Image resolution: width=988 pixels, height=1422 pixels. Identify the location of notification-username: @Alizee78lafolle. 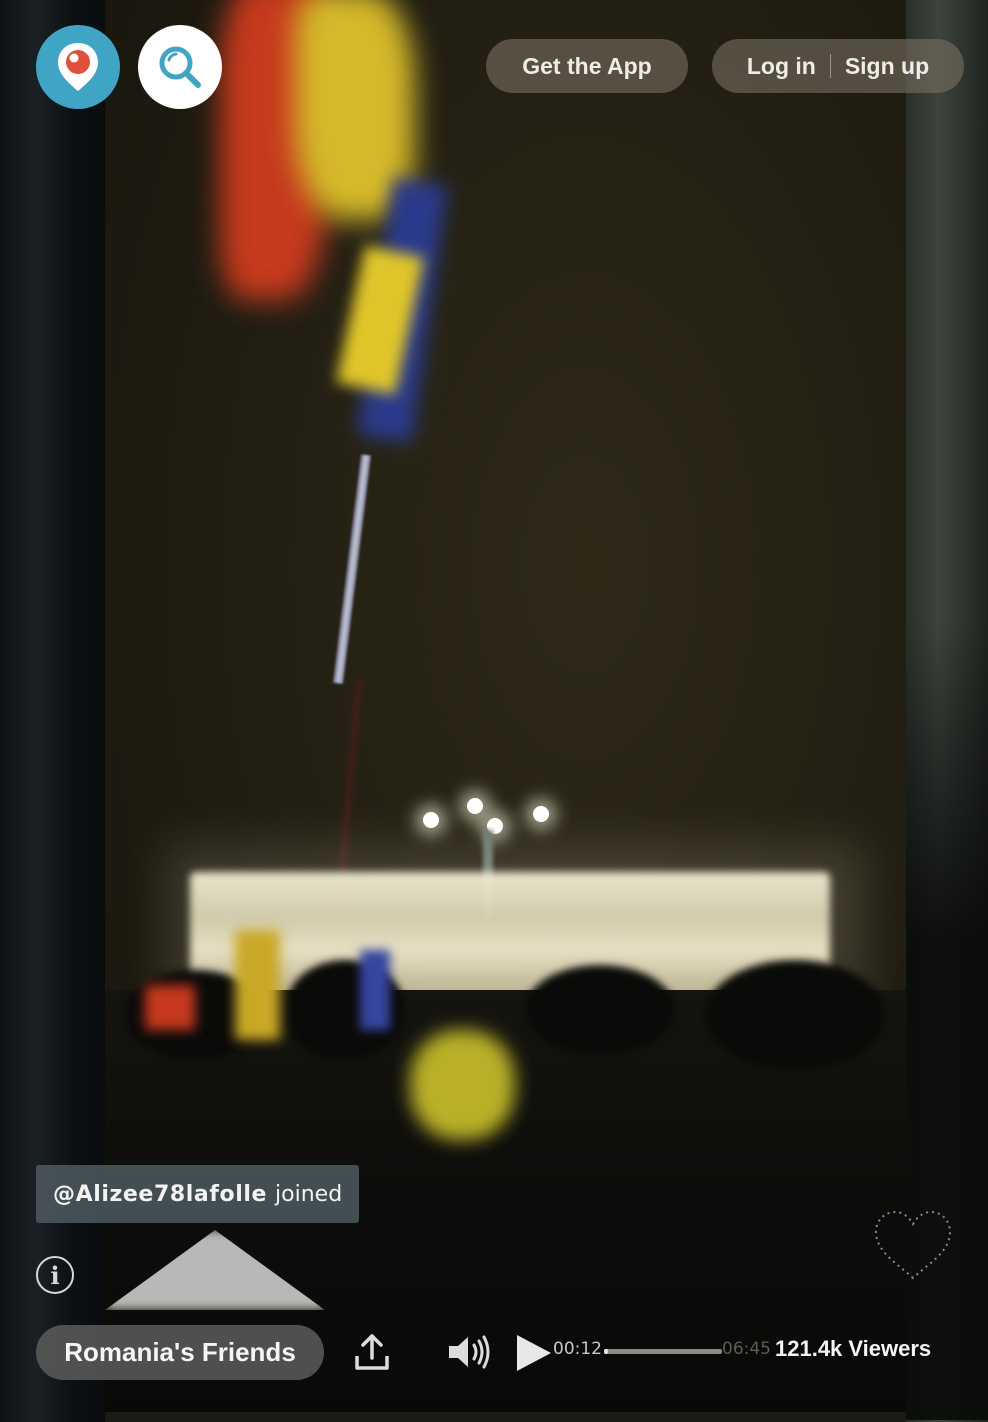
(160, 1194).